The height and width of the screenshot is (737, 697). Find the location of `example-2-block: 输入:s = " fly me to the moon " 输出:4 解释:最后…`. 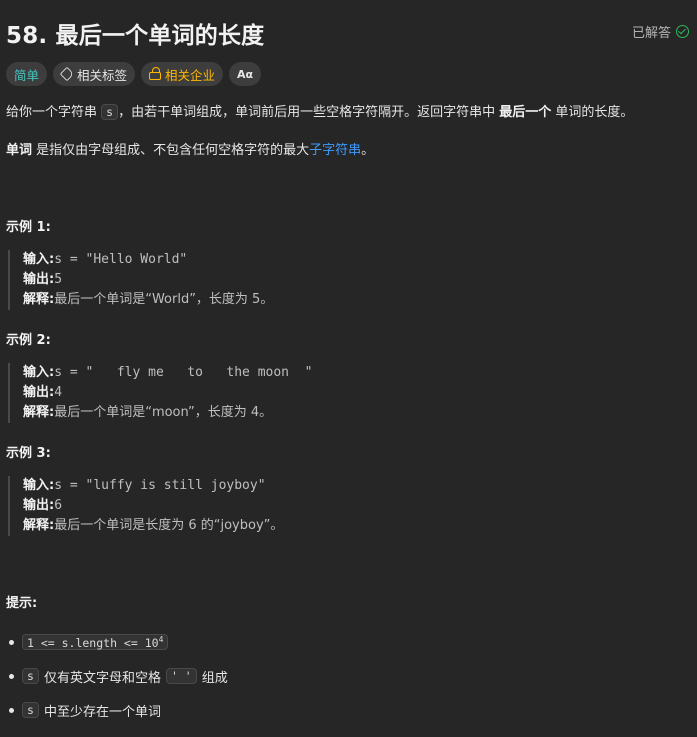

example-2-block: 输入:s = " fly me to the moon " 输出:4 解释:最后… is located at coordinates (160, 393).